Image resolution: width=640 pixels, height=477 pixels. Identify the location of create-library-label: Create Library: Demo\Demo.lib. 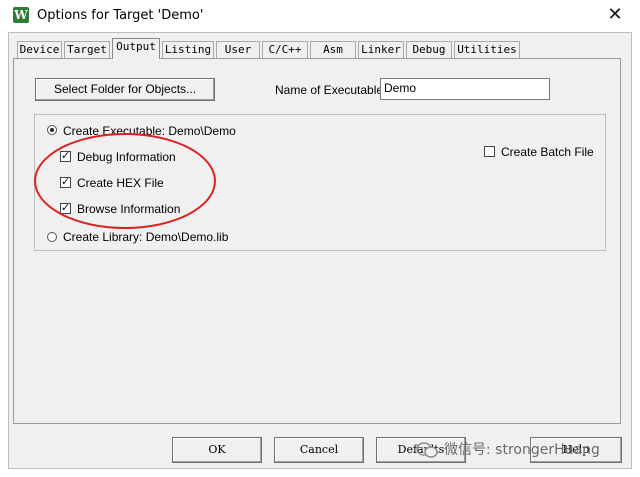
(146, 237).